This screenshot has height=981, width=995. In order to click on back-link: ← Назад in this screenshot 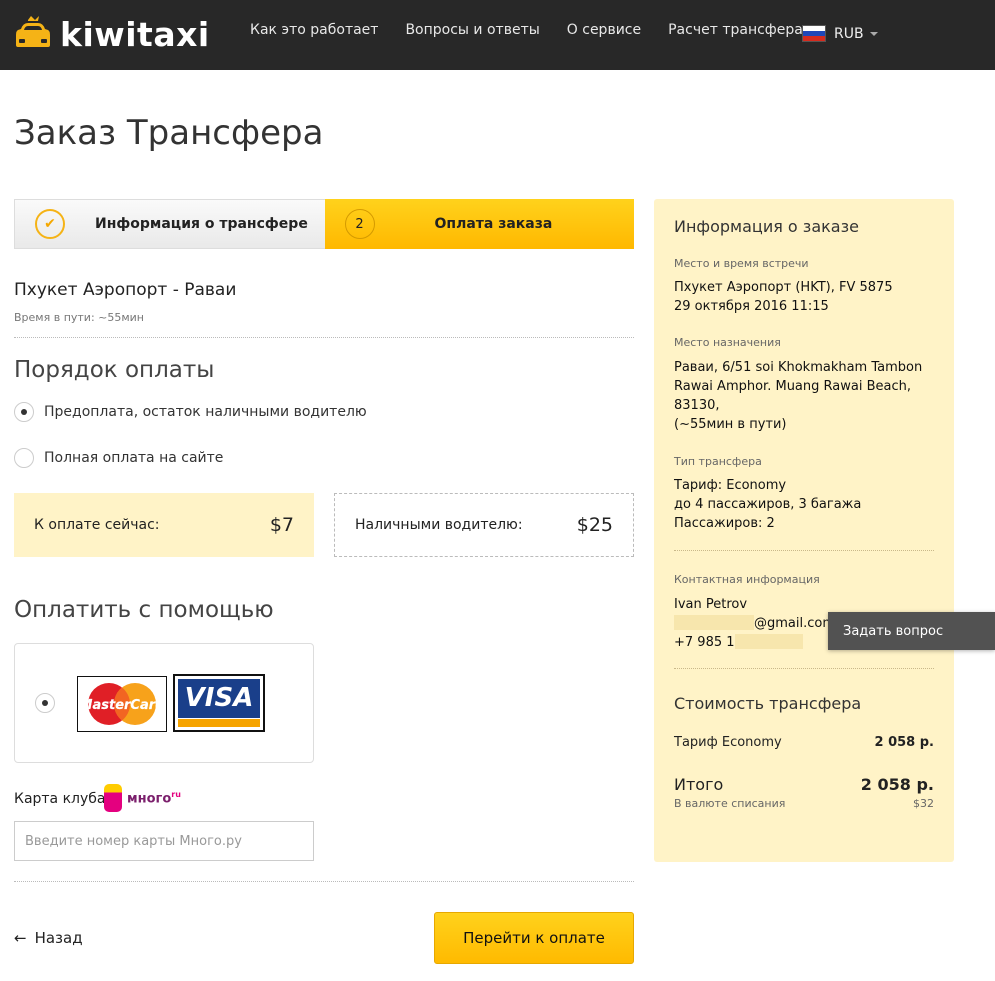, I will do `click(48, 938)`.